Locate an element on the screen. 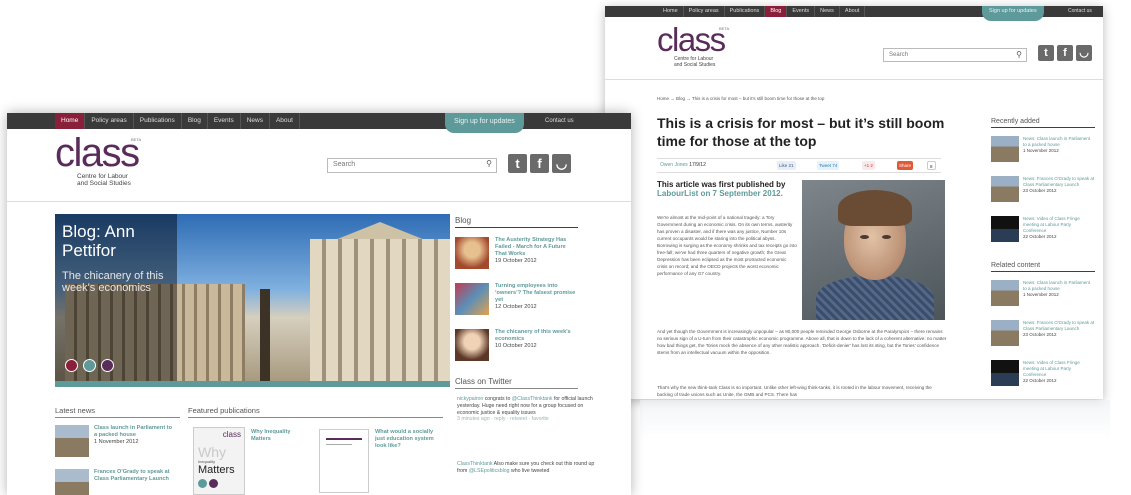  cover-circle is located at coordinates (202, 483).